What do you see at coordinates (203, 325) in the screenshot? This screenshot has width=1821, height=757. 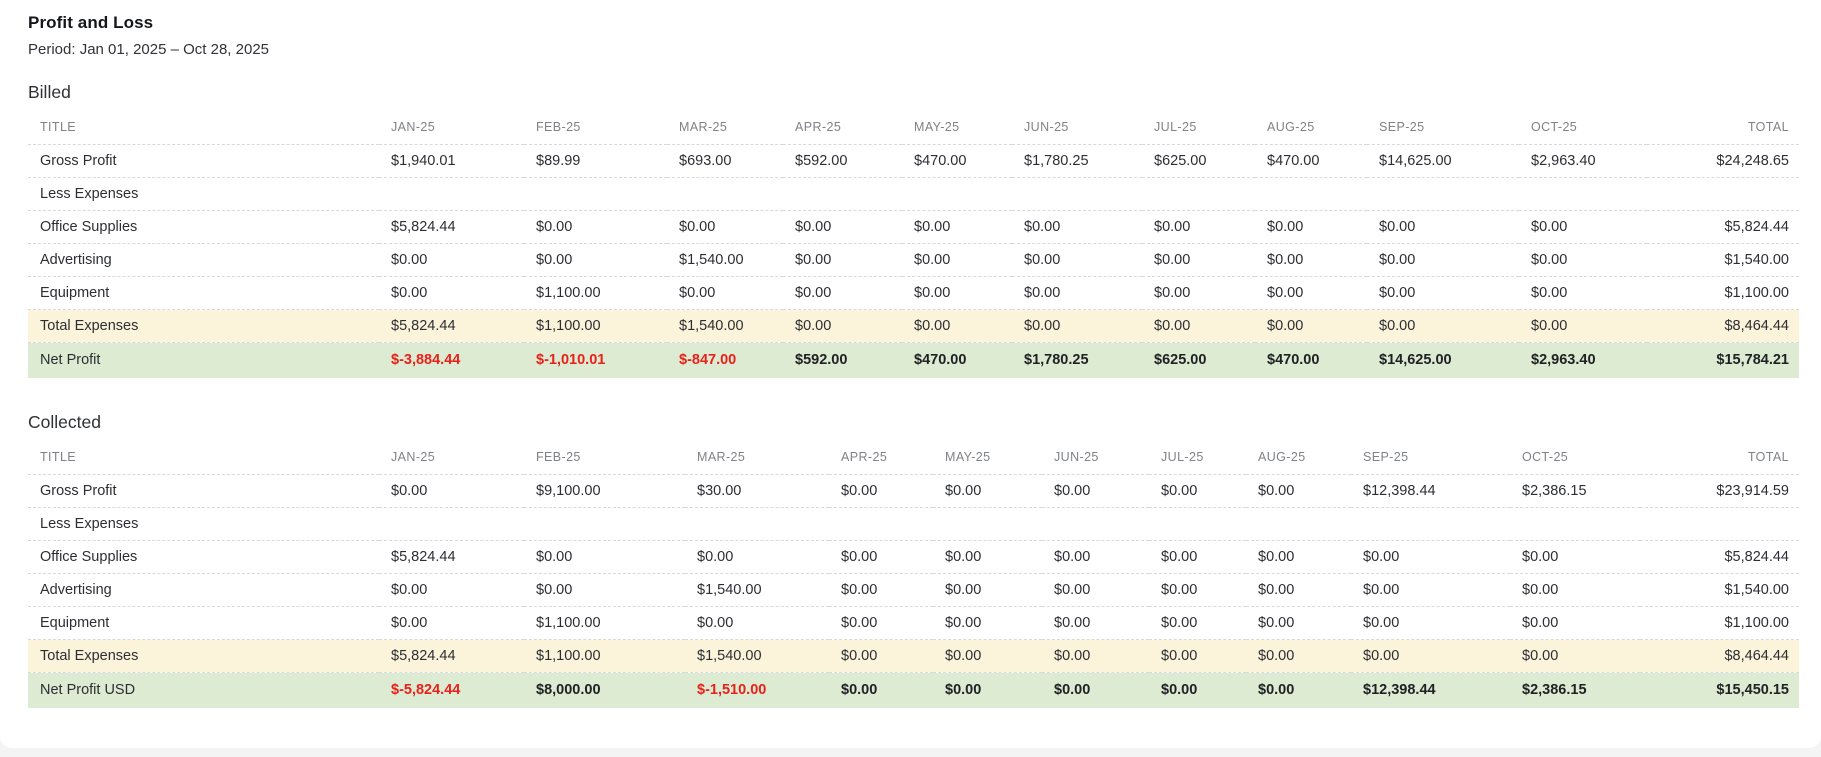 I see `row-title: Total Expenses` at bounding box center [203, 325].